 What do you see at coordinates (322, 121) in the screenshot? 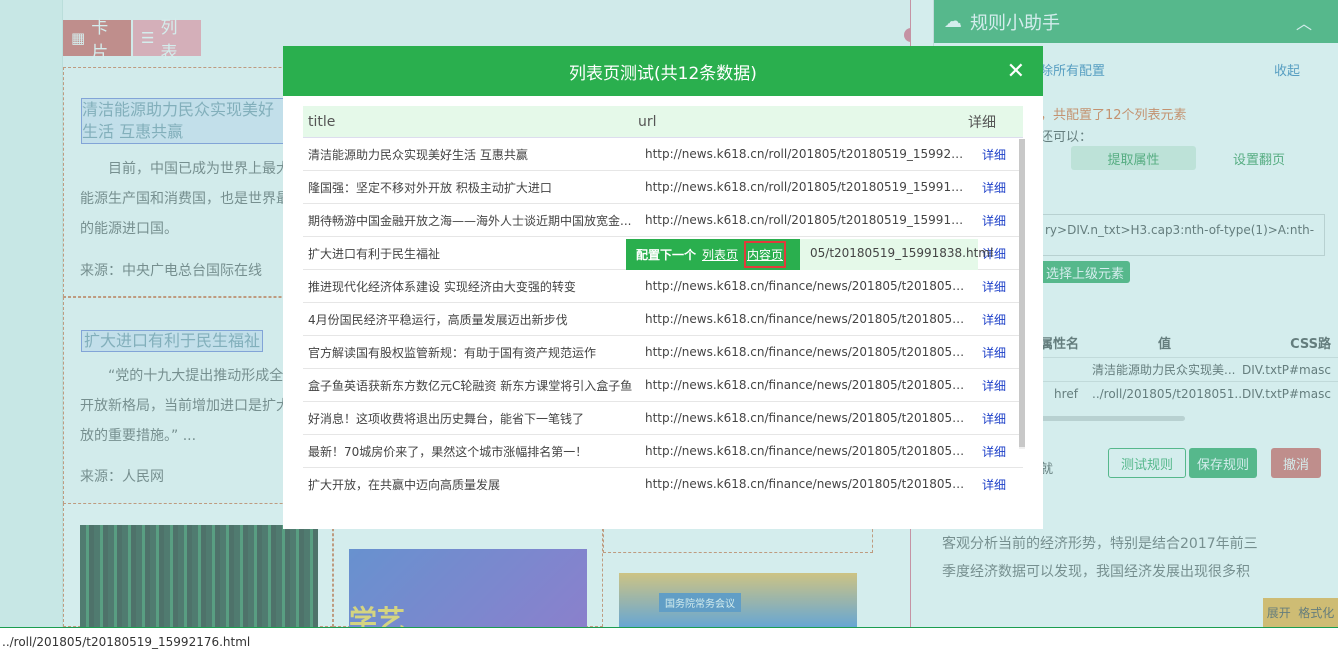
I see `column-header-title: title` at bounding box center [322, 121].